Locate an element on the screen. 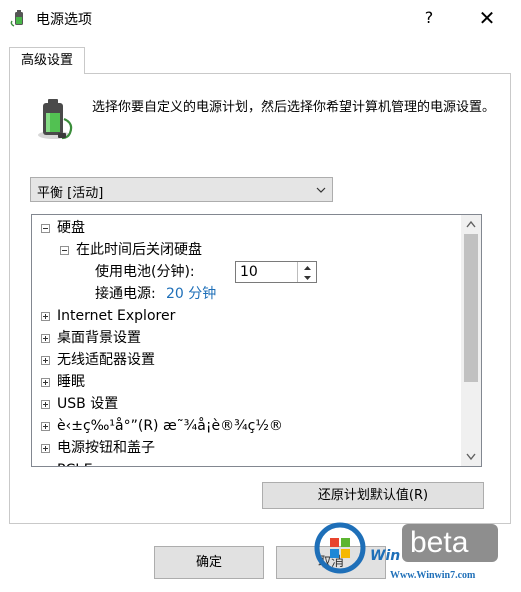  tree-item-power-buttons: 电源按钮和盖子 is located at coordinates (106, 448).